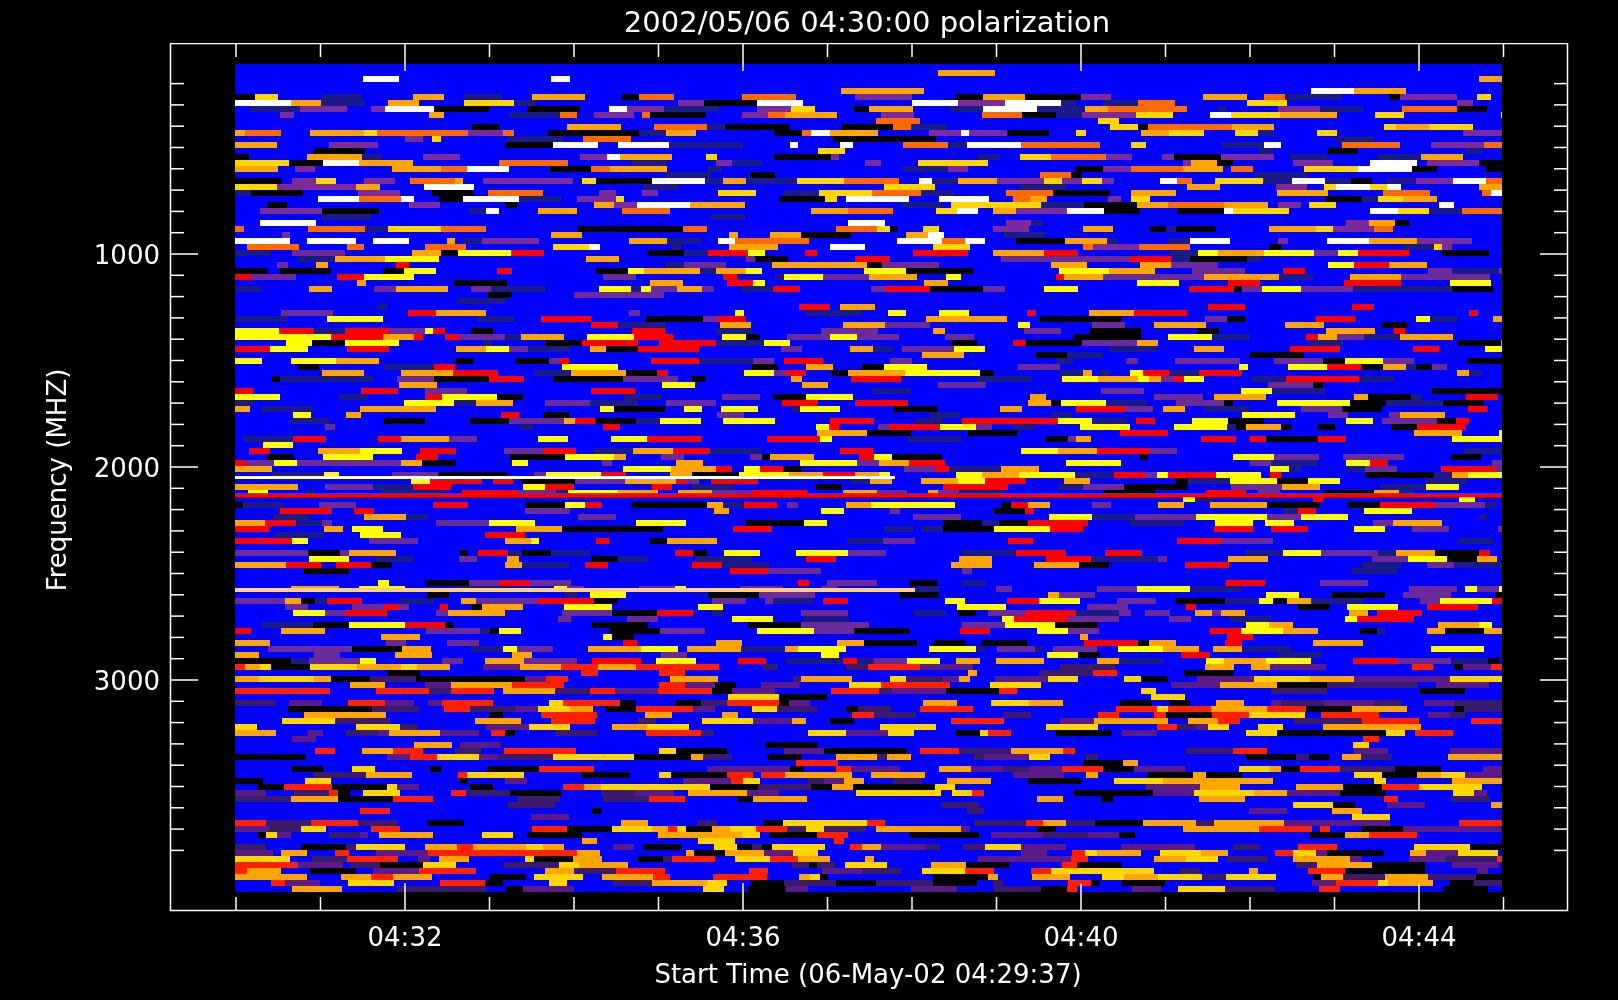 The image size is (1618, 1000). I want to click on y-axis-title: Frequency (MHZ), so click(57, 480).